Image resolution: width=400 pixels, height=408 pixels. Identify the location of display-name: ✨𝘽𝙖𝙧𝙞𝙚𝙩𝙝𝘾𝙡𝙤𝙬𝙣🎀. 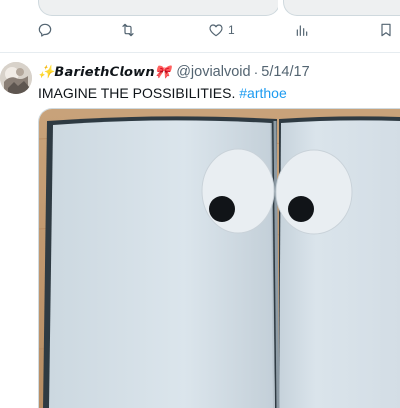
(104, 72).